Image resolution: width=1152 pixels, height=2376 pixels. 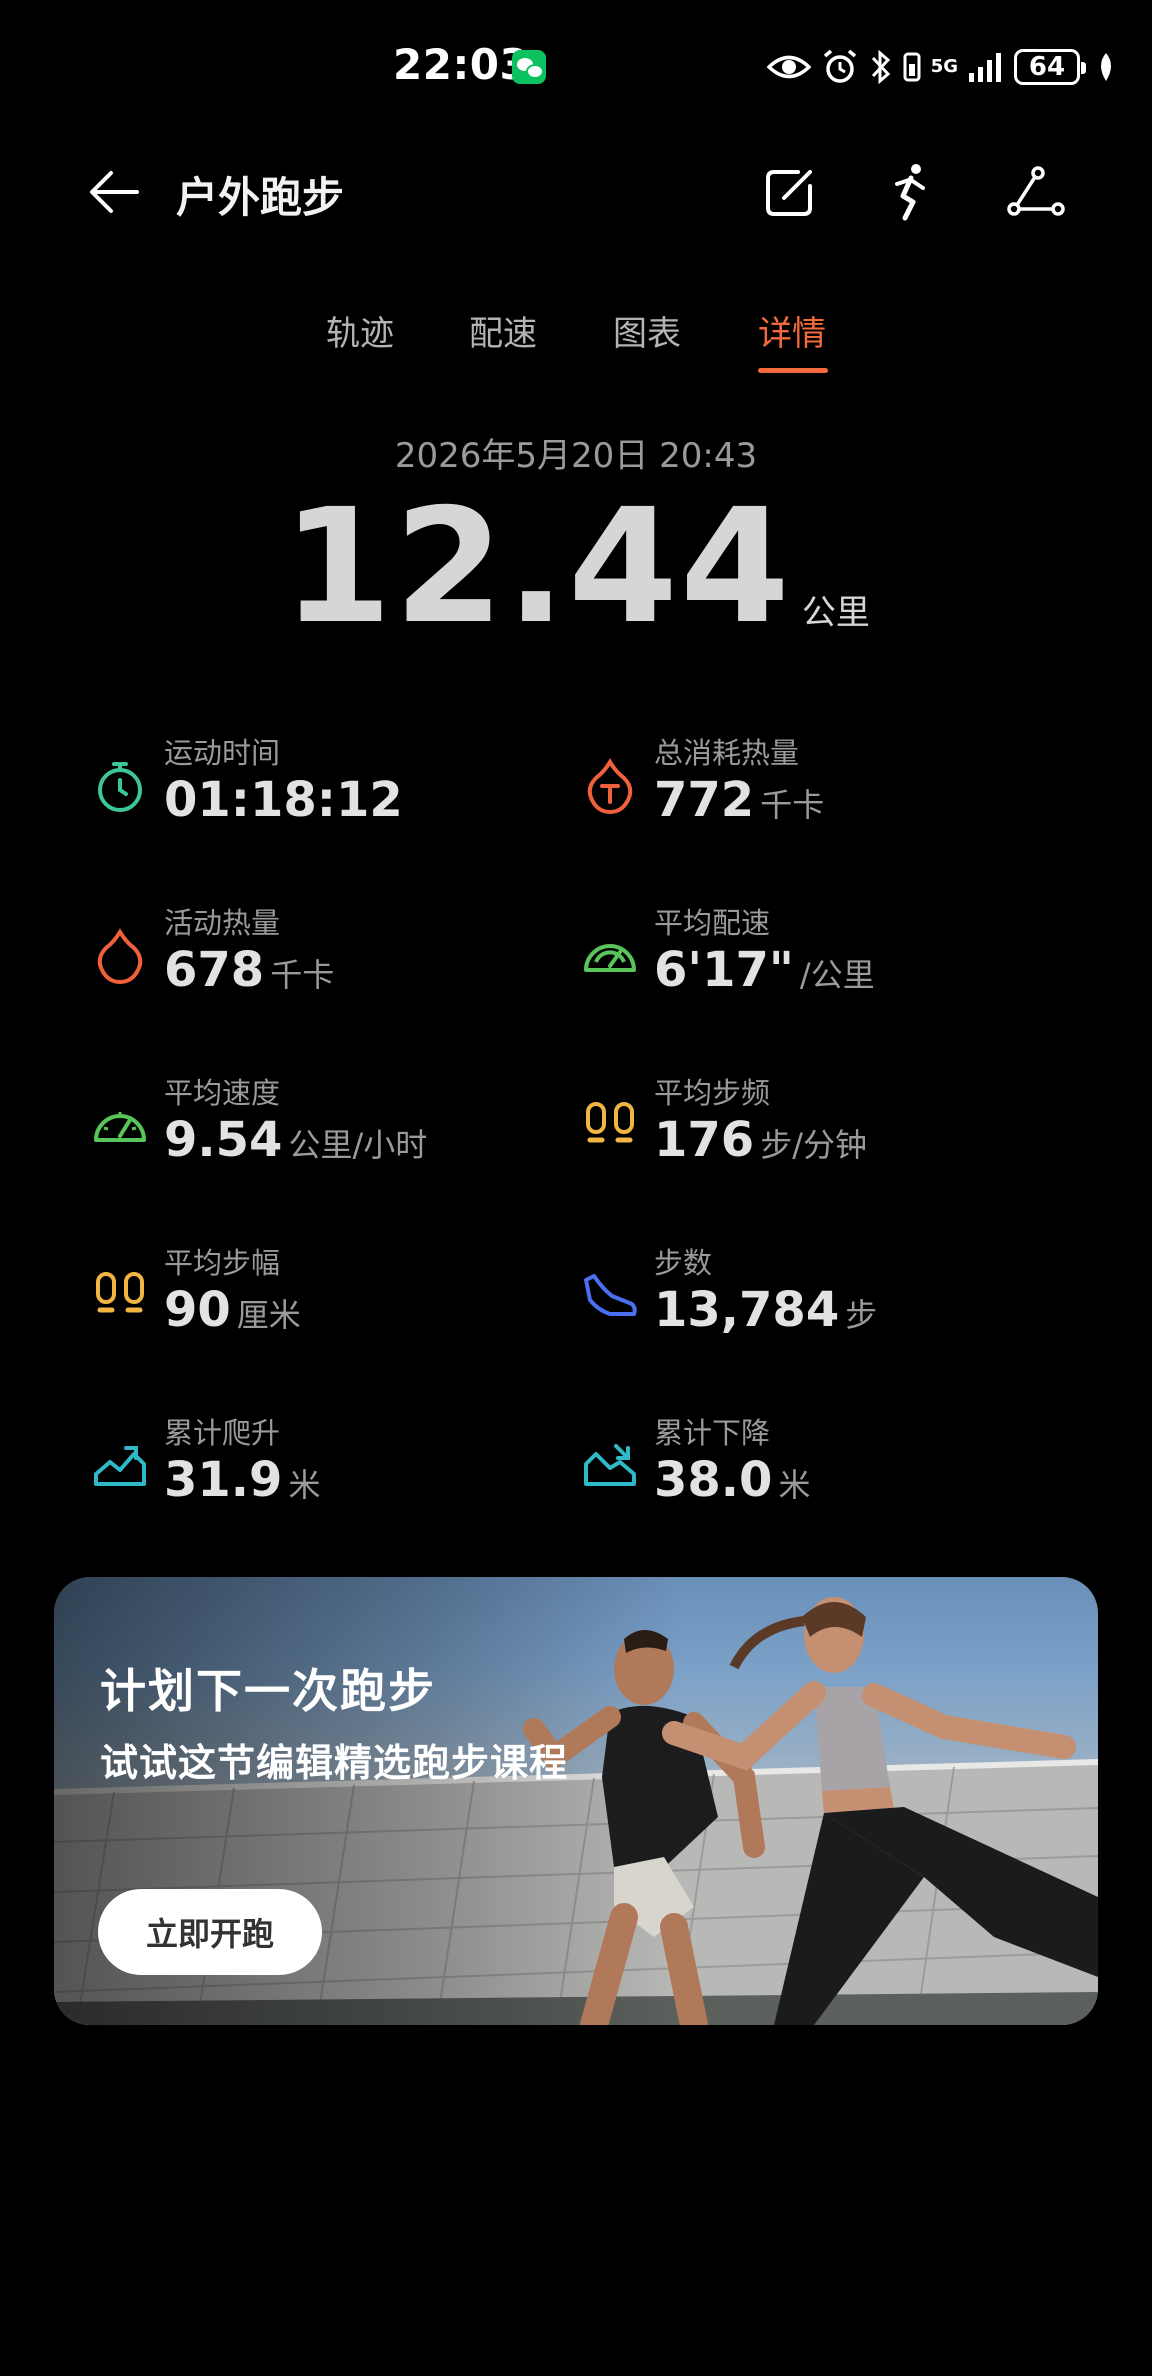 I want to click on runner-button, so click(x=910, y=192).